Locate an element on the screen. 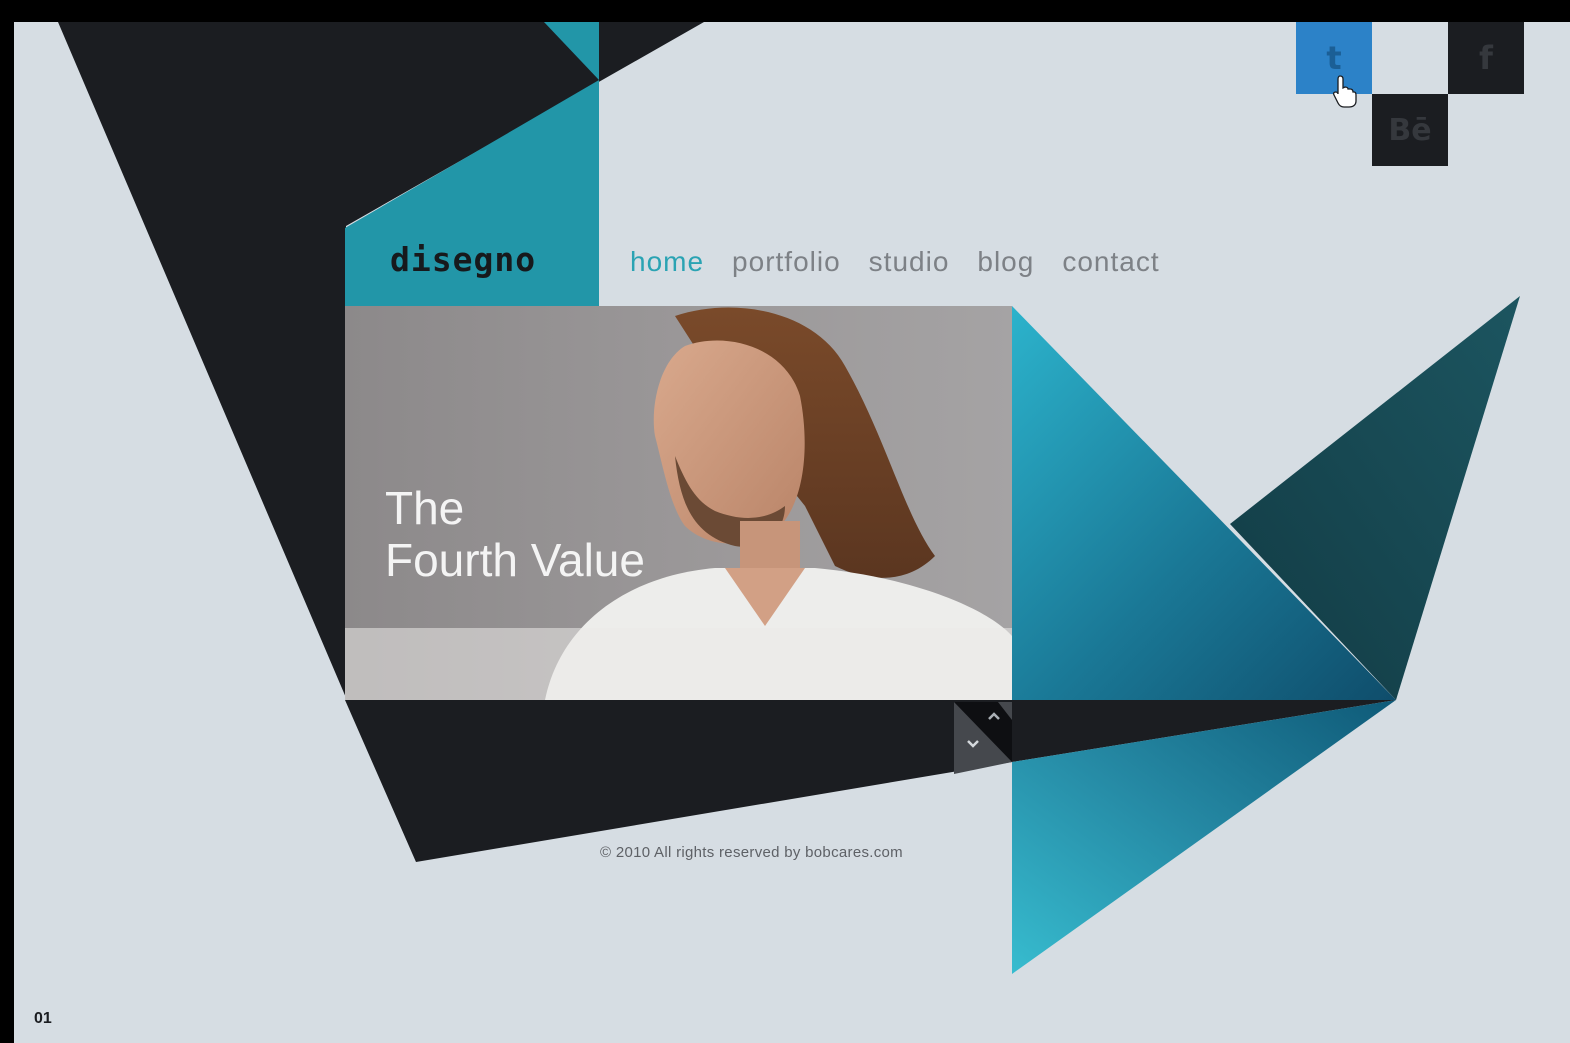 The image size is (1570, 1043). hand-cursor-icon is located at coordinates (1344, 91).